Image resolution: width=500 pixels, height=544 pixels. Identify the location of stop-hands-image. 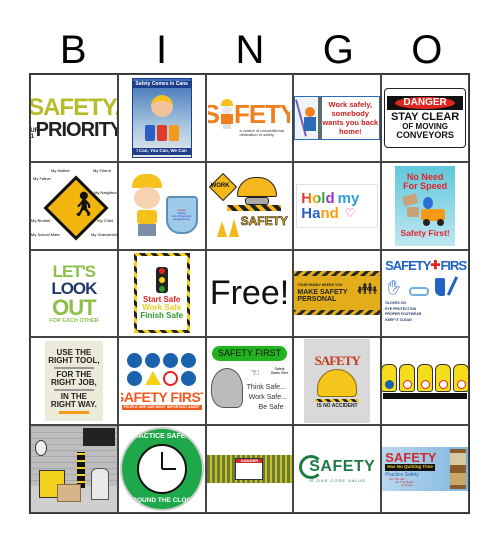
(425, 381).